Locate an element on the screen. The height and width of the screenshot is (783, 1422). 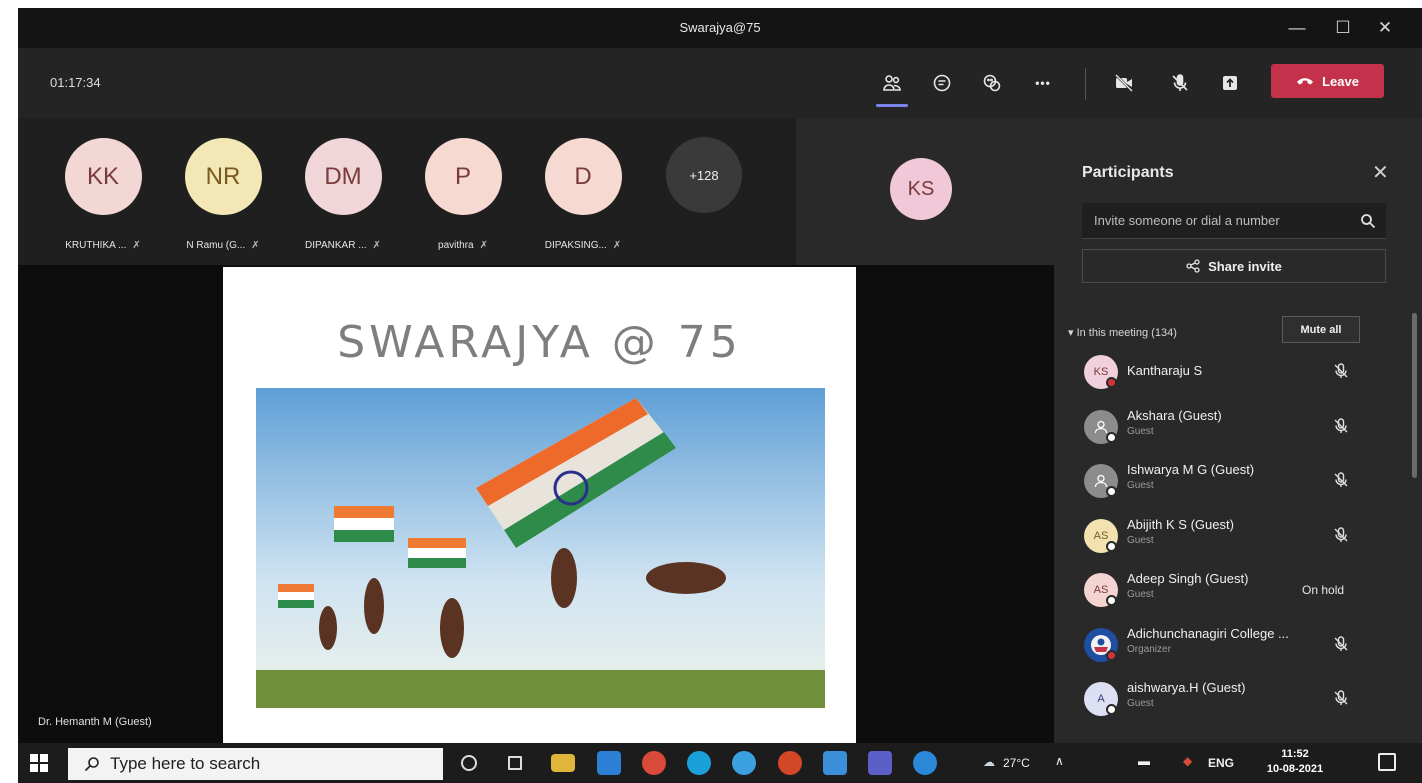
chevron-up-icon: ∧ is located at coordinates (1059, 761).